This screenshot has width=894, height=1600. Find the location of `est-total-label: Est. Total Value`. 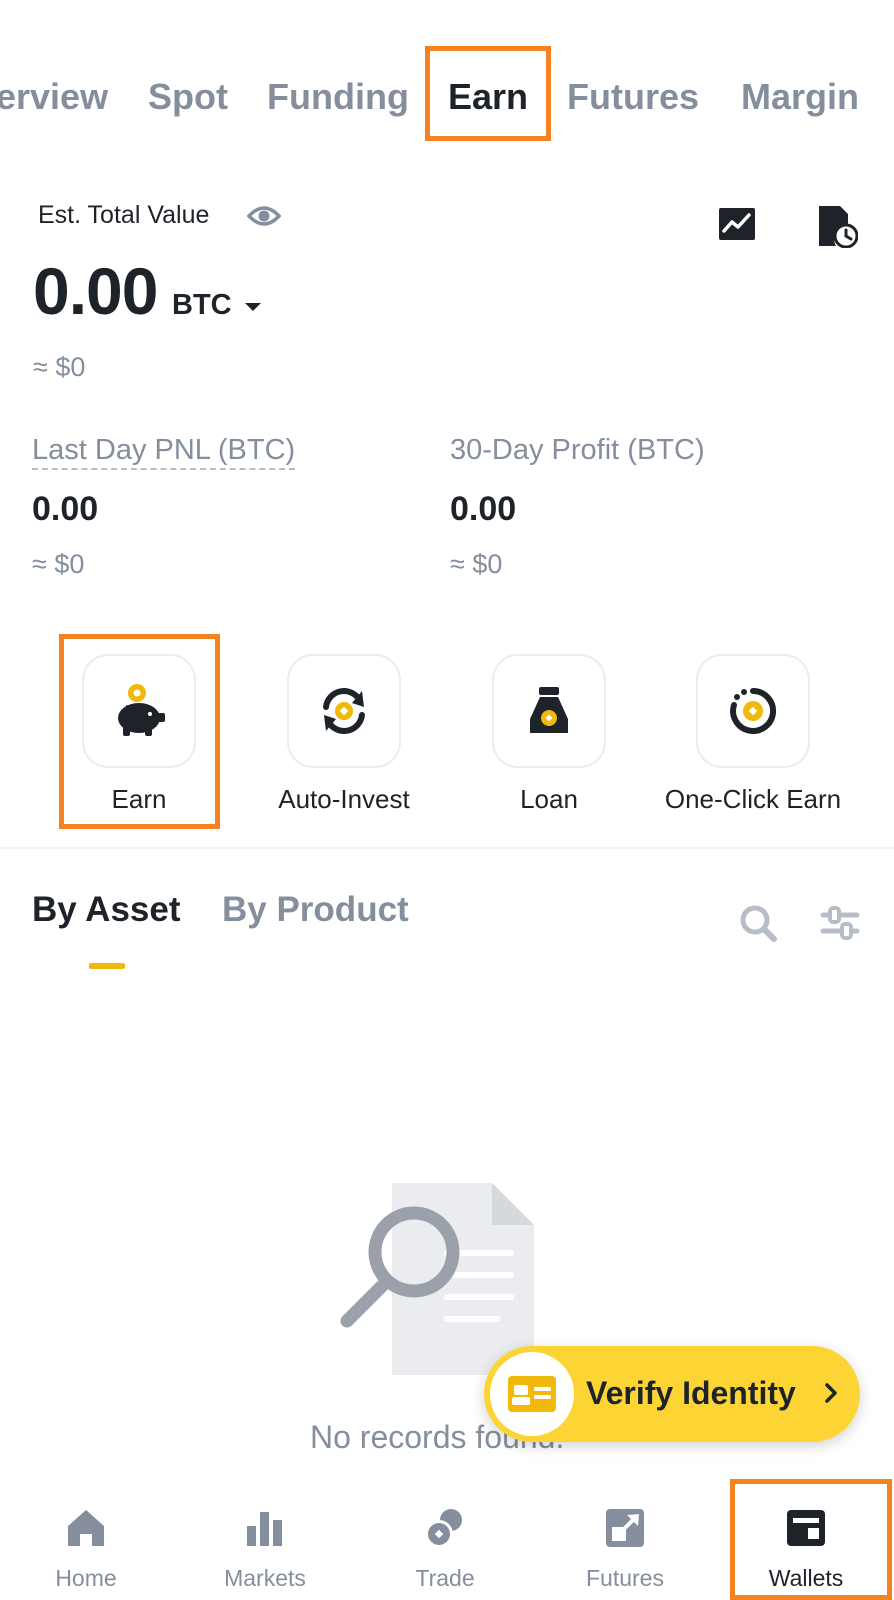

est-total-label: Est. Total Value is located at coordinates (124, 215).